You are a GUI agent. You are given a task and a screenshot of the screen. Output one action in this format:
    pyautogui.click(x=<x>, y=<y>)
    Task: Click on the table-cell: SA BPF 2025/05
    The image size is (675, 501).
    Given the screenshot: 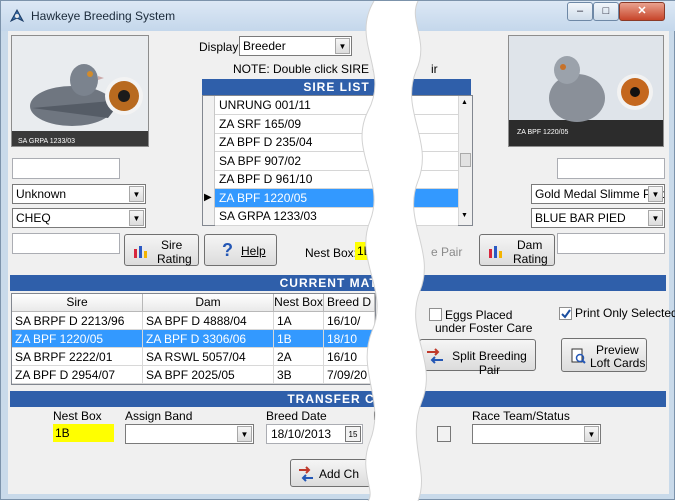 What is the action you would take?
    pyautogui.click(x=208, y=375)
    